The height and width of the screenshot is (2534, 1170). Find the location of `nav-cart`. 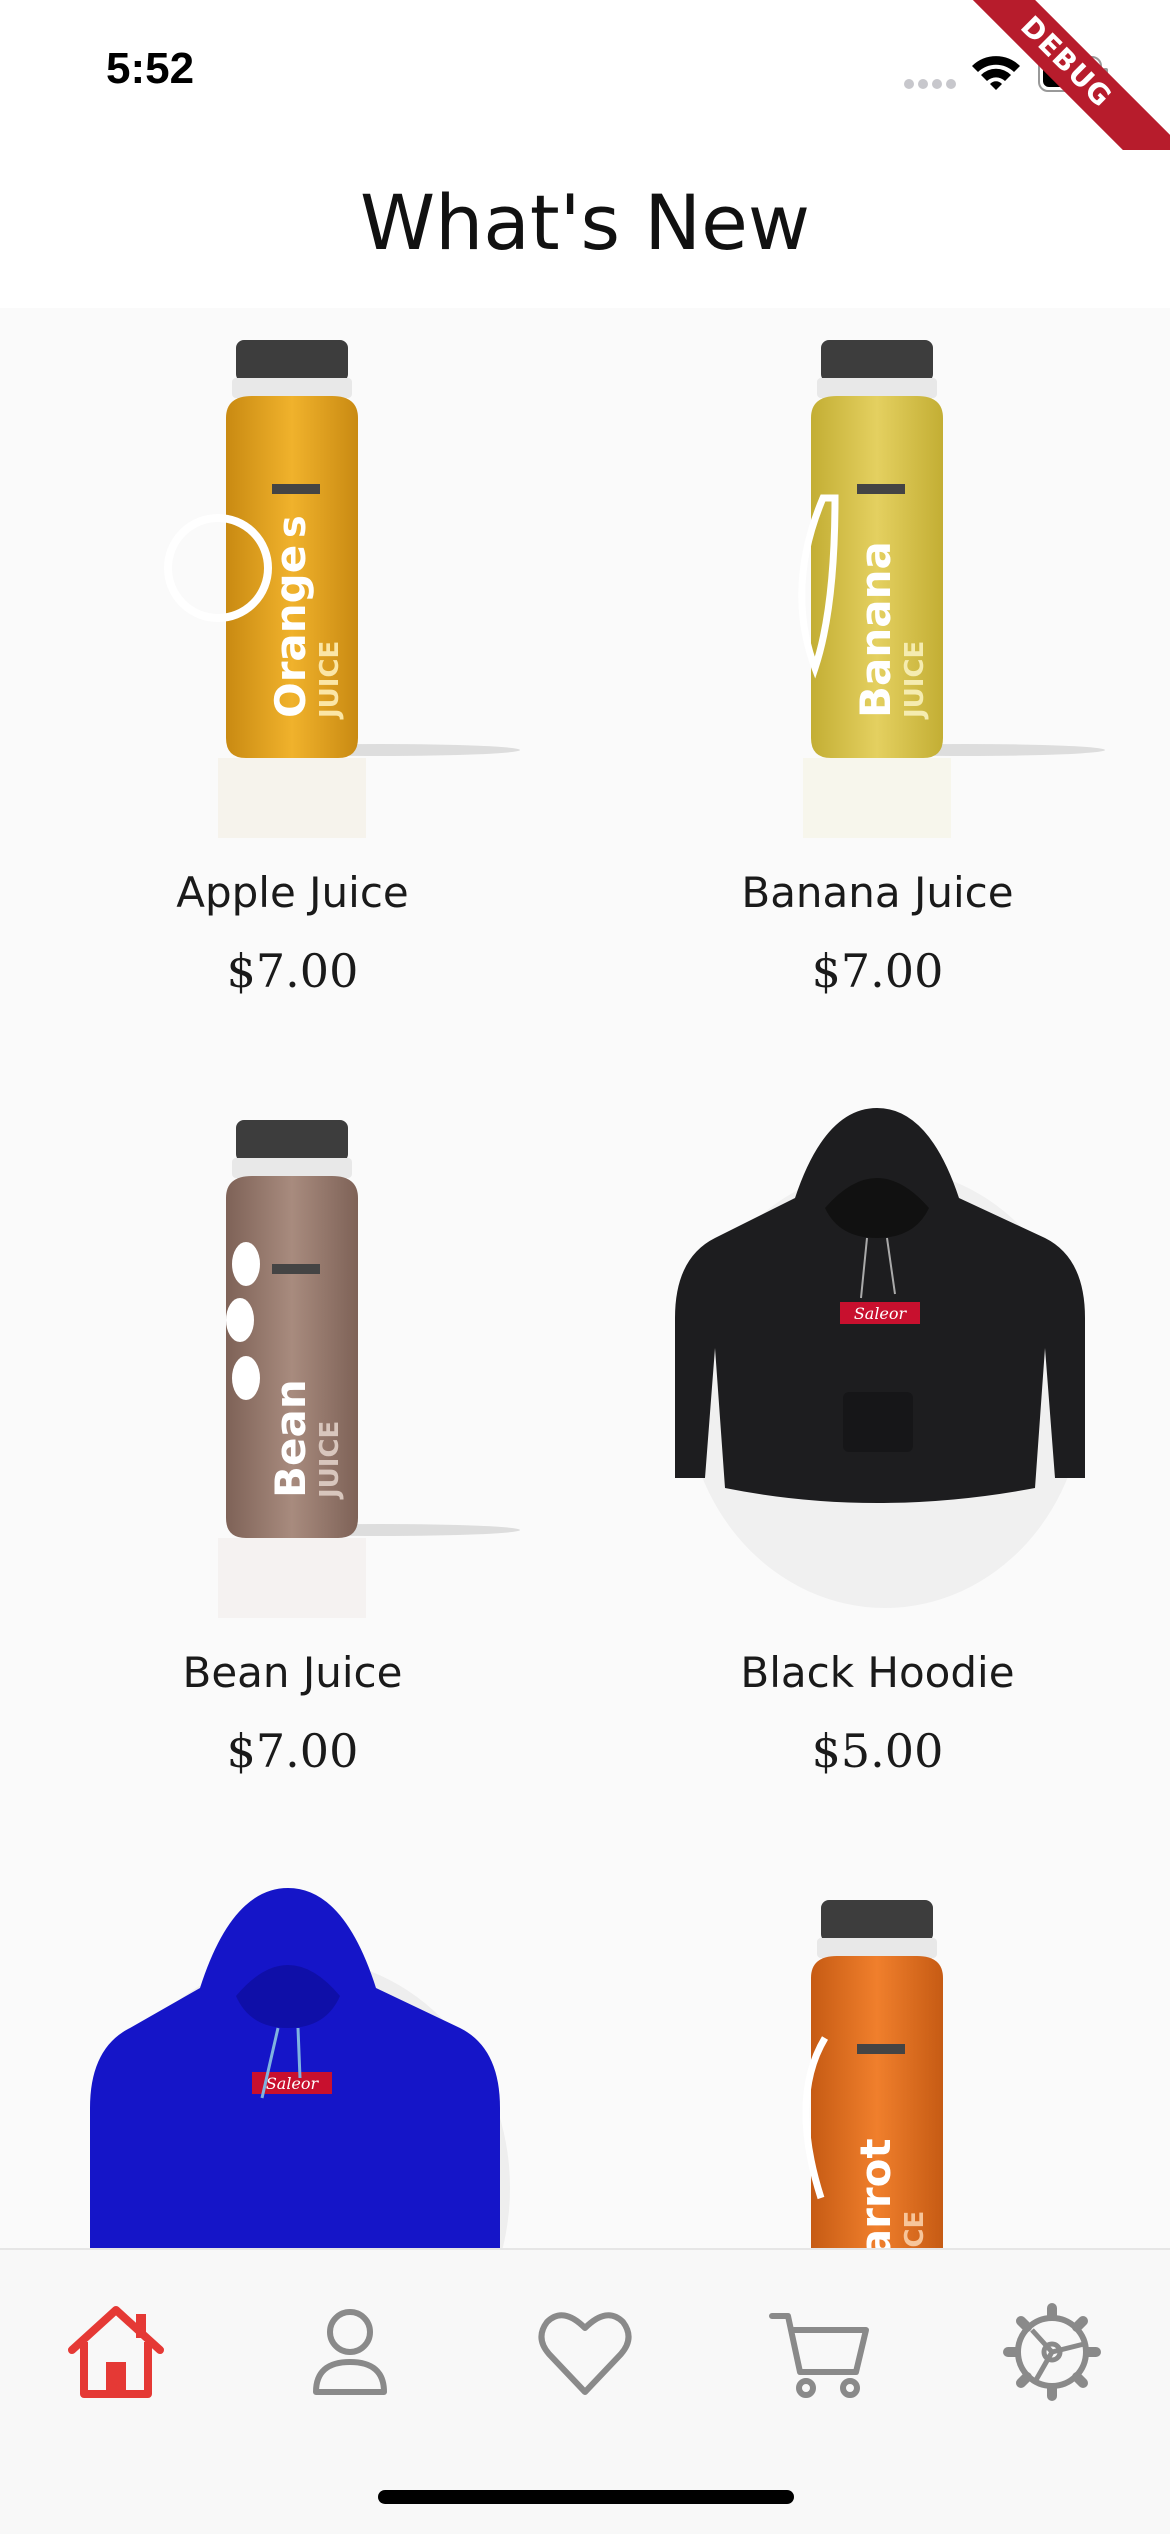

nav-cart is located at coordinates (820, 2352).